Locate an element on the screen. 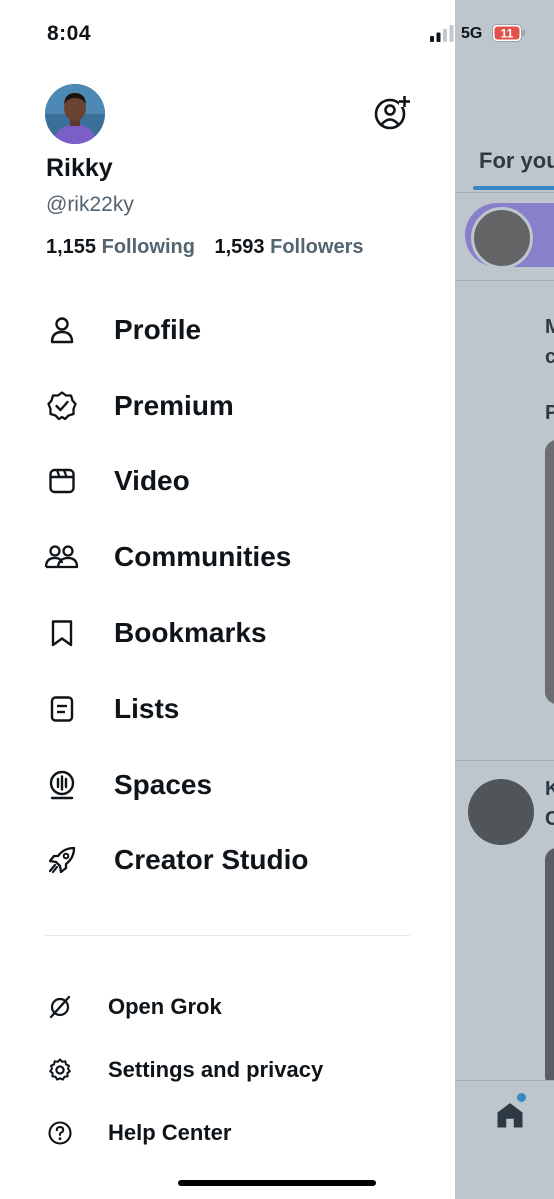 The width and height of the screenshot is (554, 1199). menu-item-label: Spaces is located at coordinates (163, 784).